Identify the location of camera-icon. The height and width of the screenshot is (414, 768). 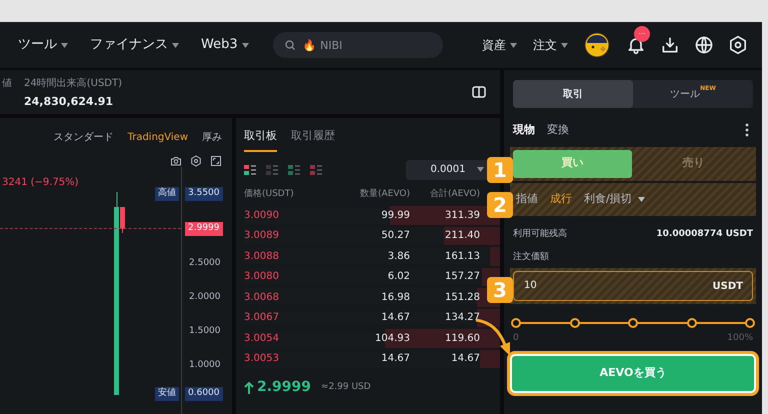
(176, 161).